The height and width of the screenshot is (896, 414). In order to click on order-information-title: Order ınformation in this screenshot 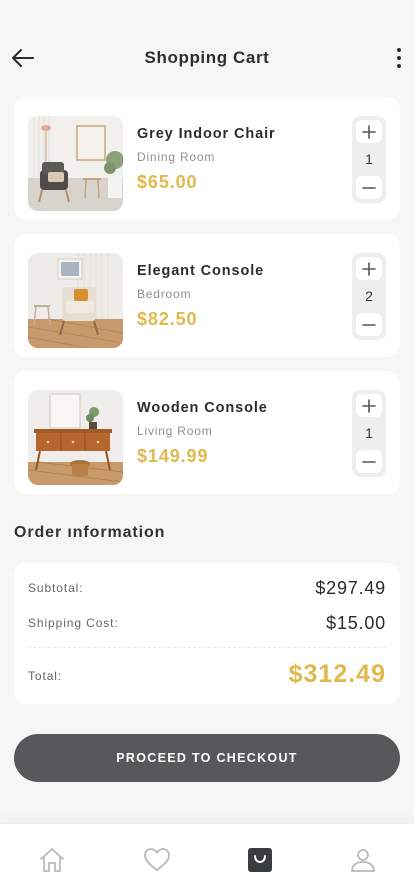, I will do `click(90, 532)`.